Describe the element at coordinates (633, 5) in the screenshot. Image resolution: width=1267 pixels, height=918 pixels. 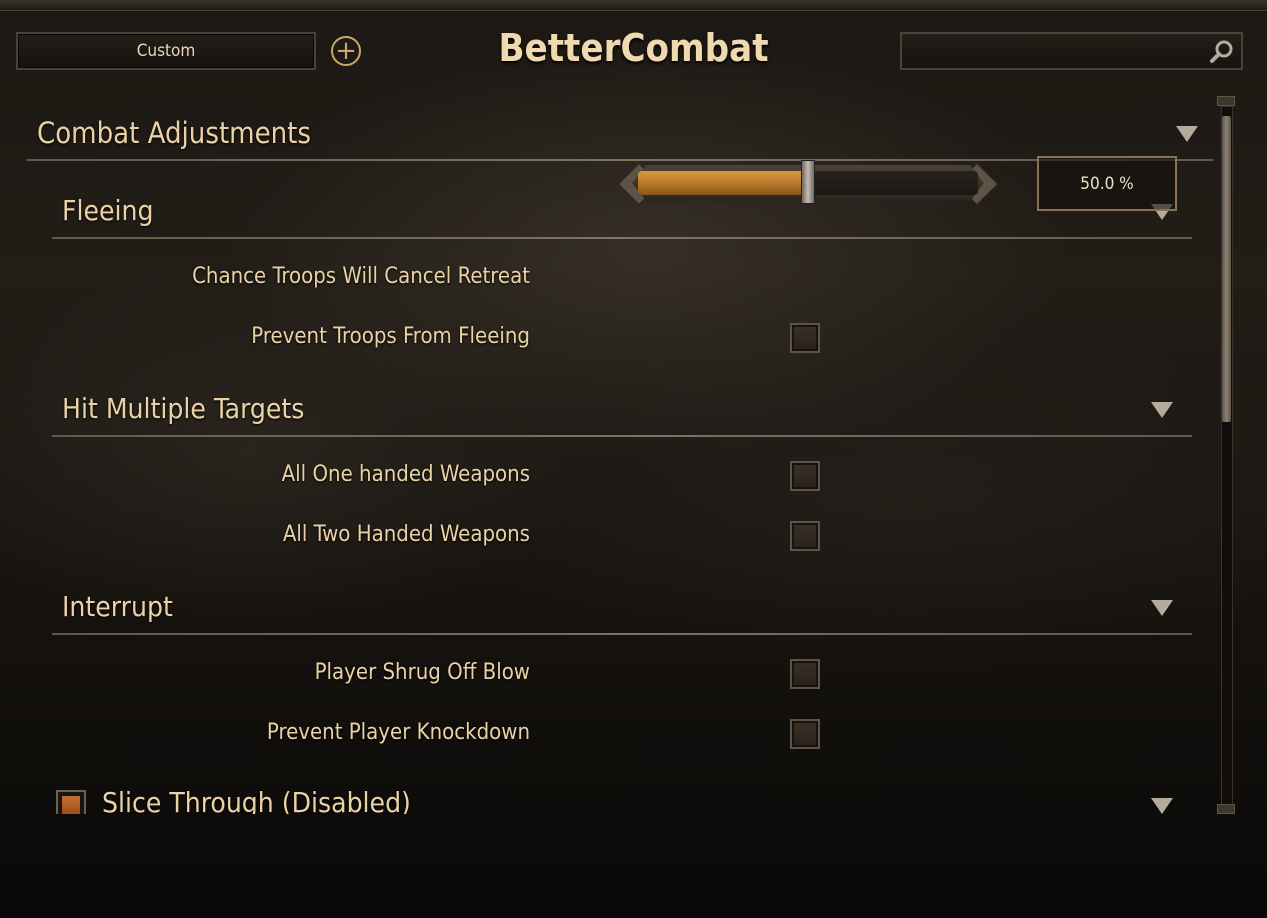
I see `top-border` at that location.